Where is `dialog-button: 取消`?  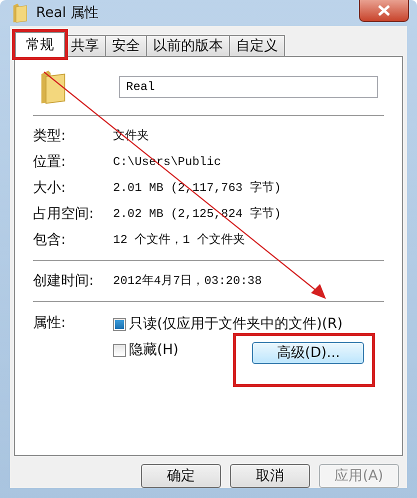 dialog-button: 取消 is located at coordinates (270, 476).